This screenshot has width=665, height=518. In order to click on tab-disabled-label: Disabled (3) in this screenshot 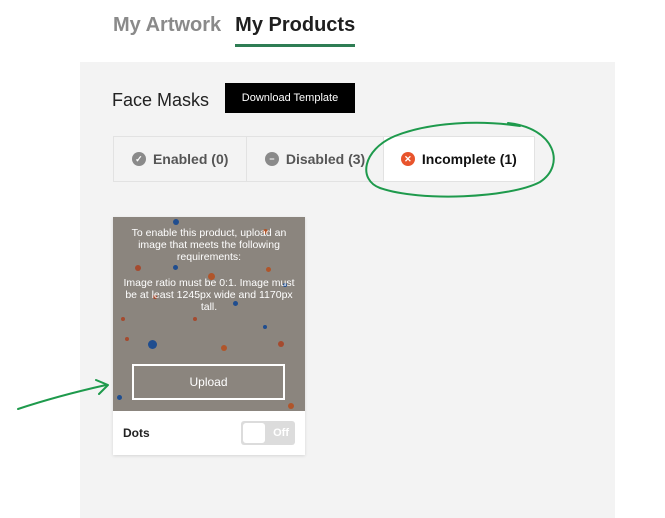, I will do `click(325, 159)`.